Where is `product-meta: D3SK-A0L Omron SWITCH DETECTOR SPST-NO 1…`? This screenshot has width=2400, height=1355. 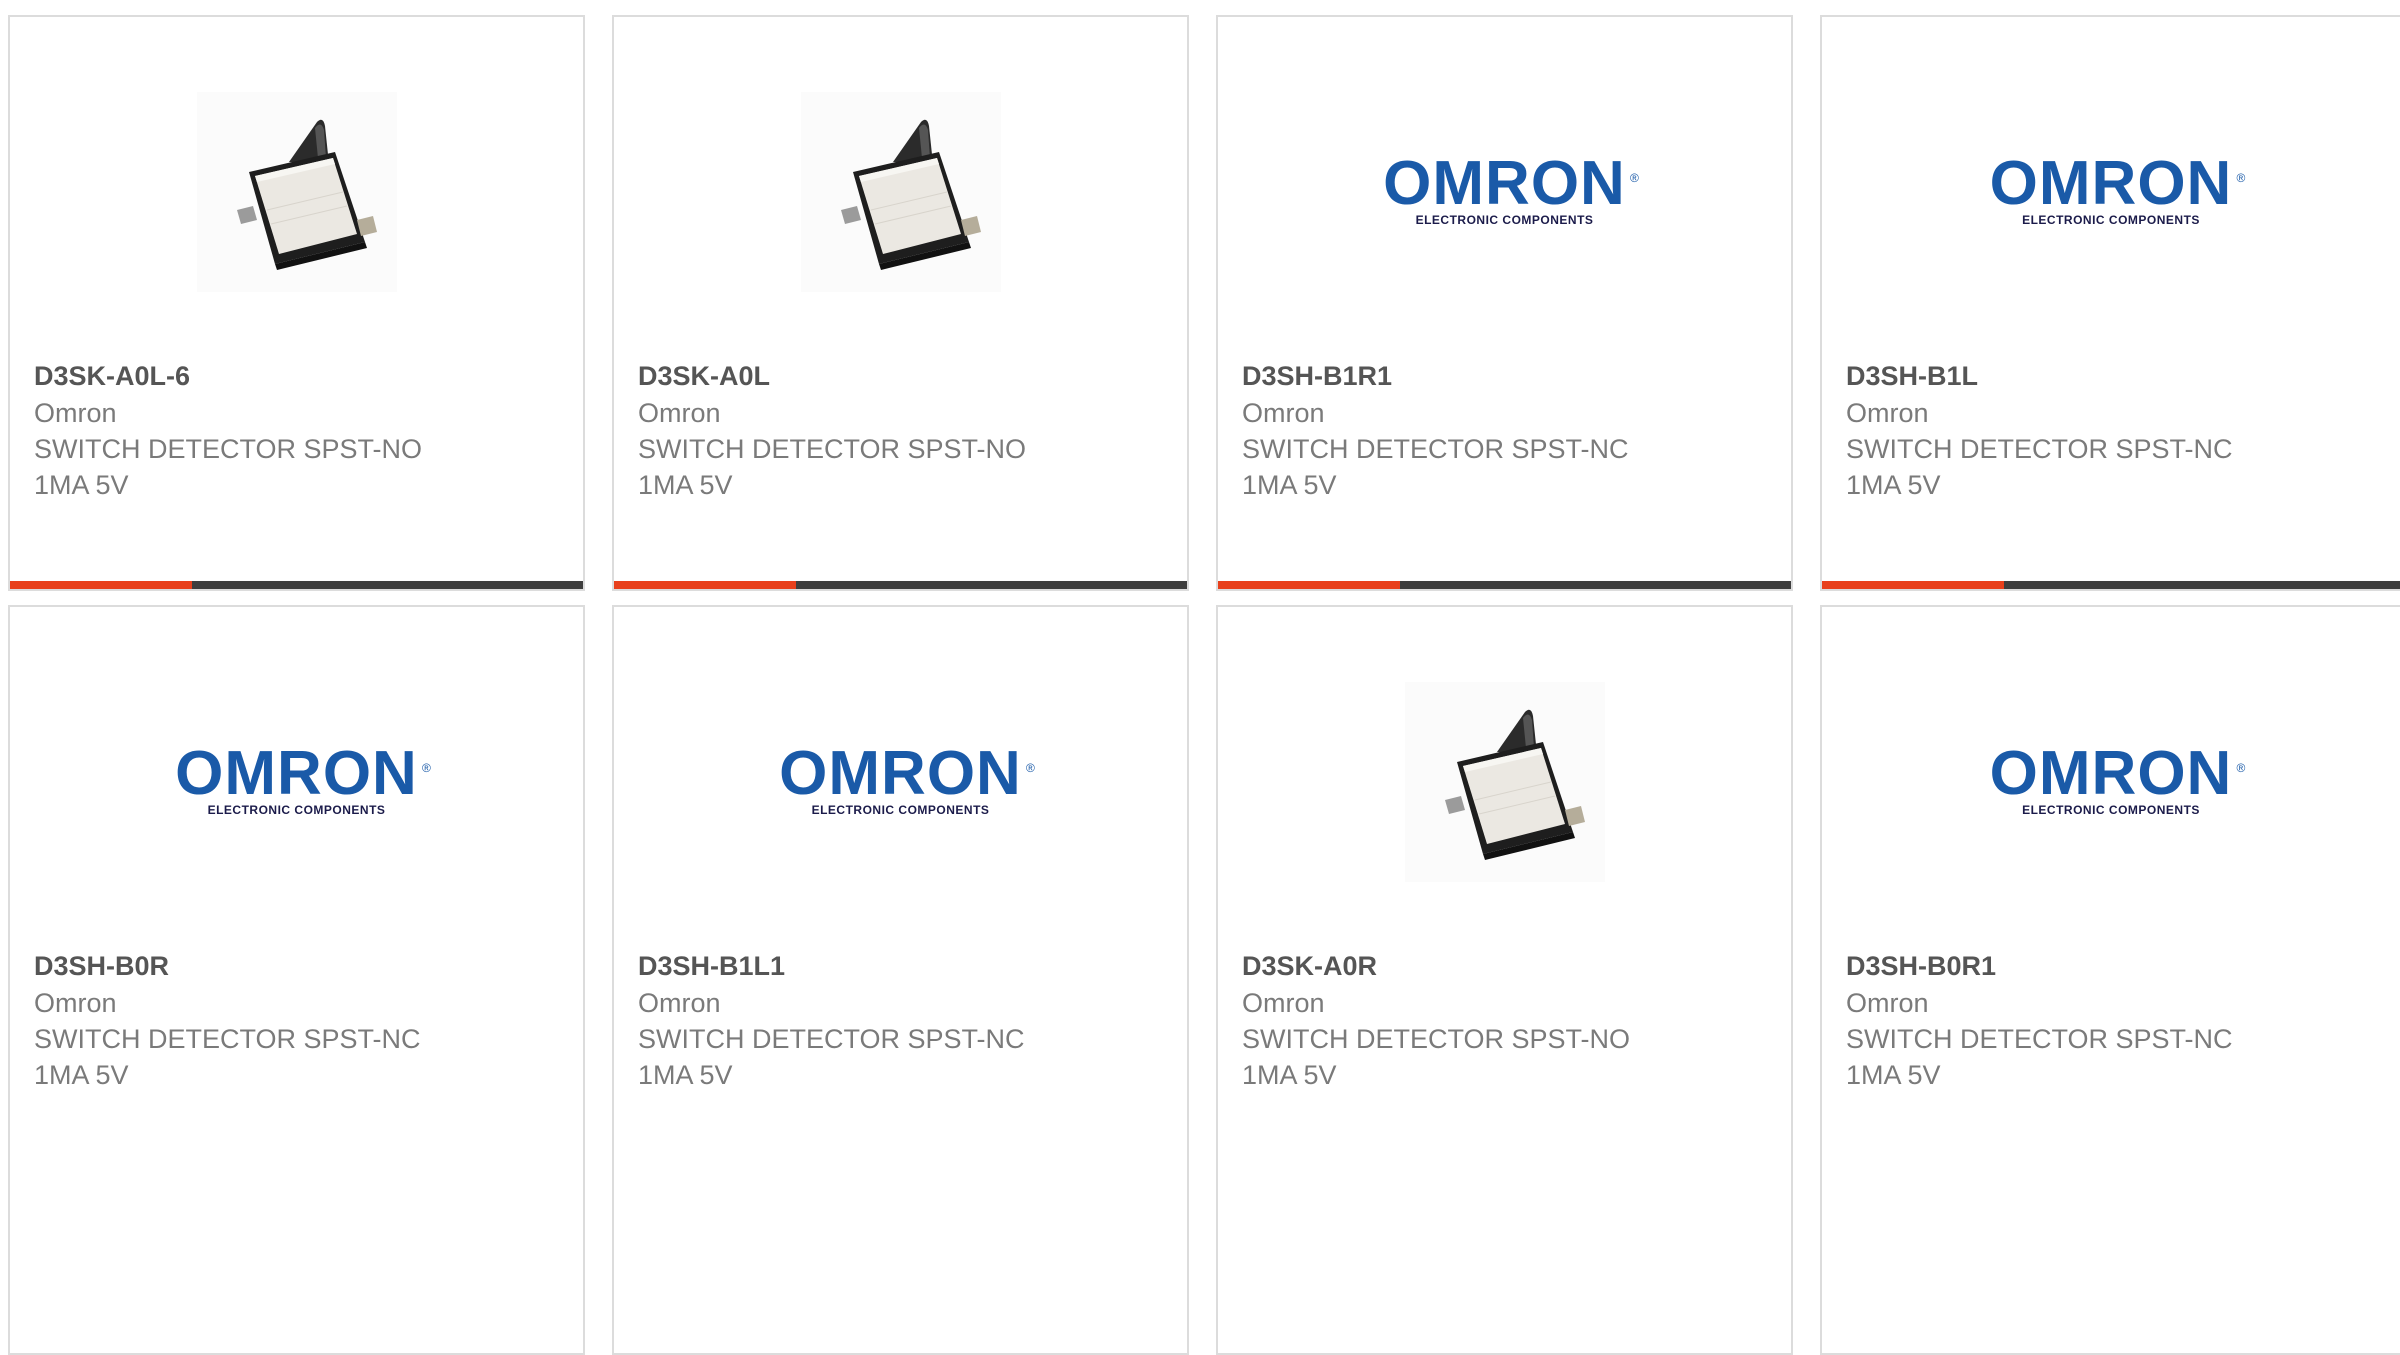
product-meta: D3SK-A0L Omron SWITCH DETECTOR SPST-NO 1… is located at coordinates (900, 430).